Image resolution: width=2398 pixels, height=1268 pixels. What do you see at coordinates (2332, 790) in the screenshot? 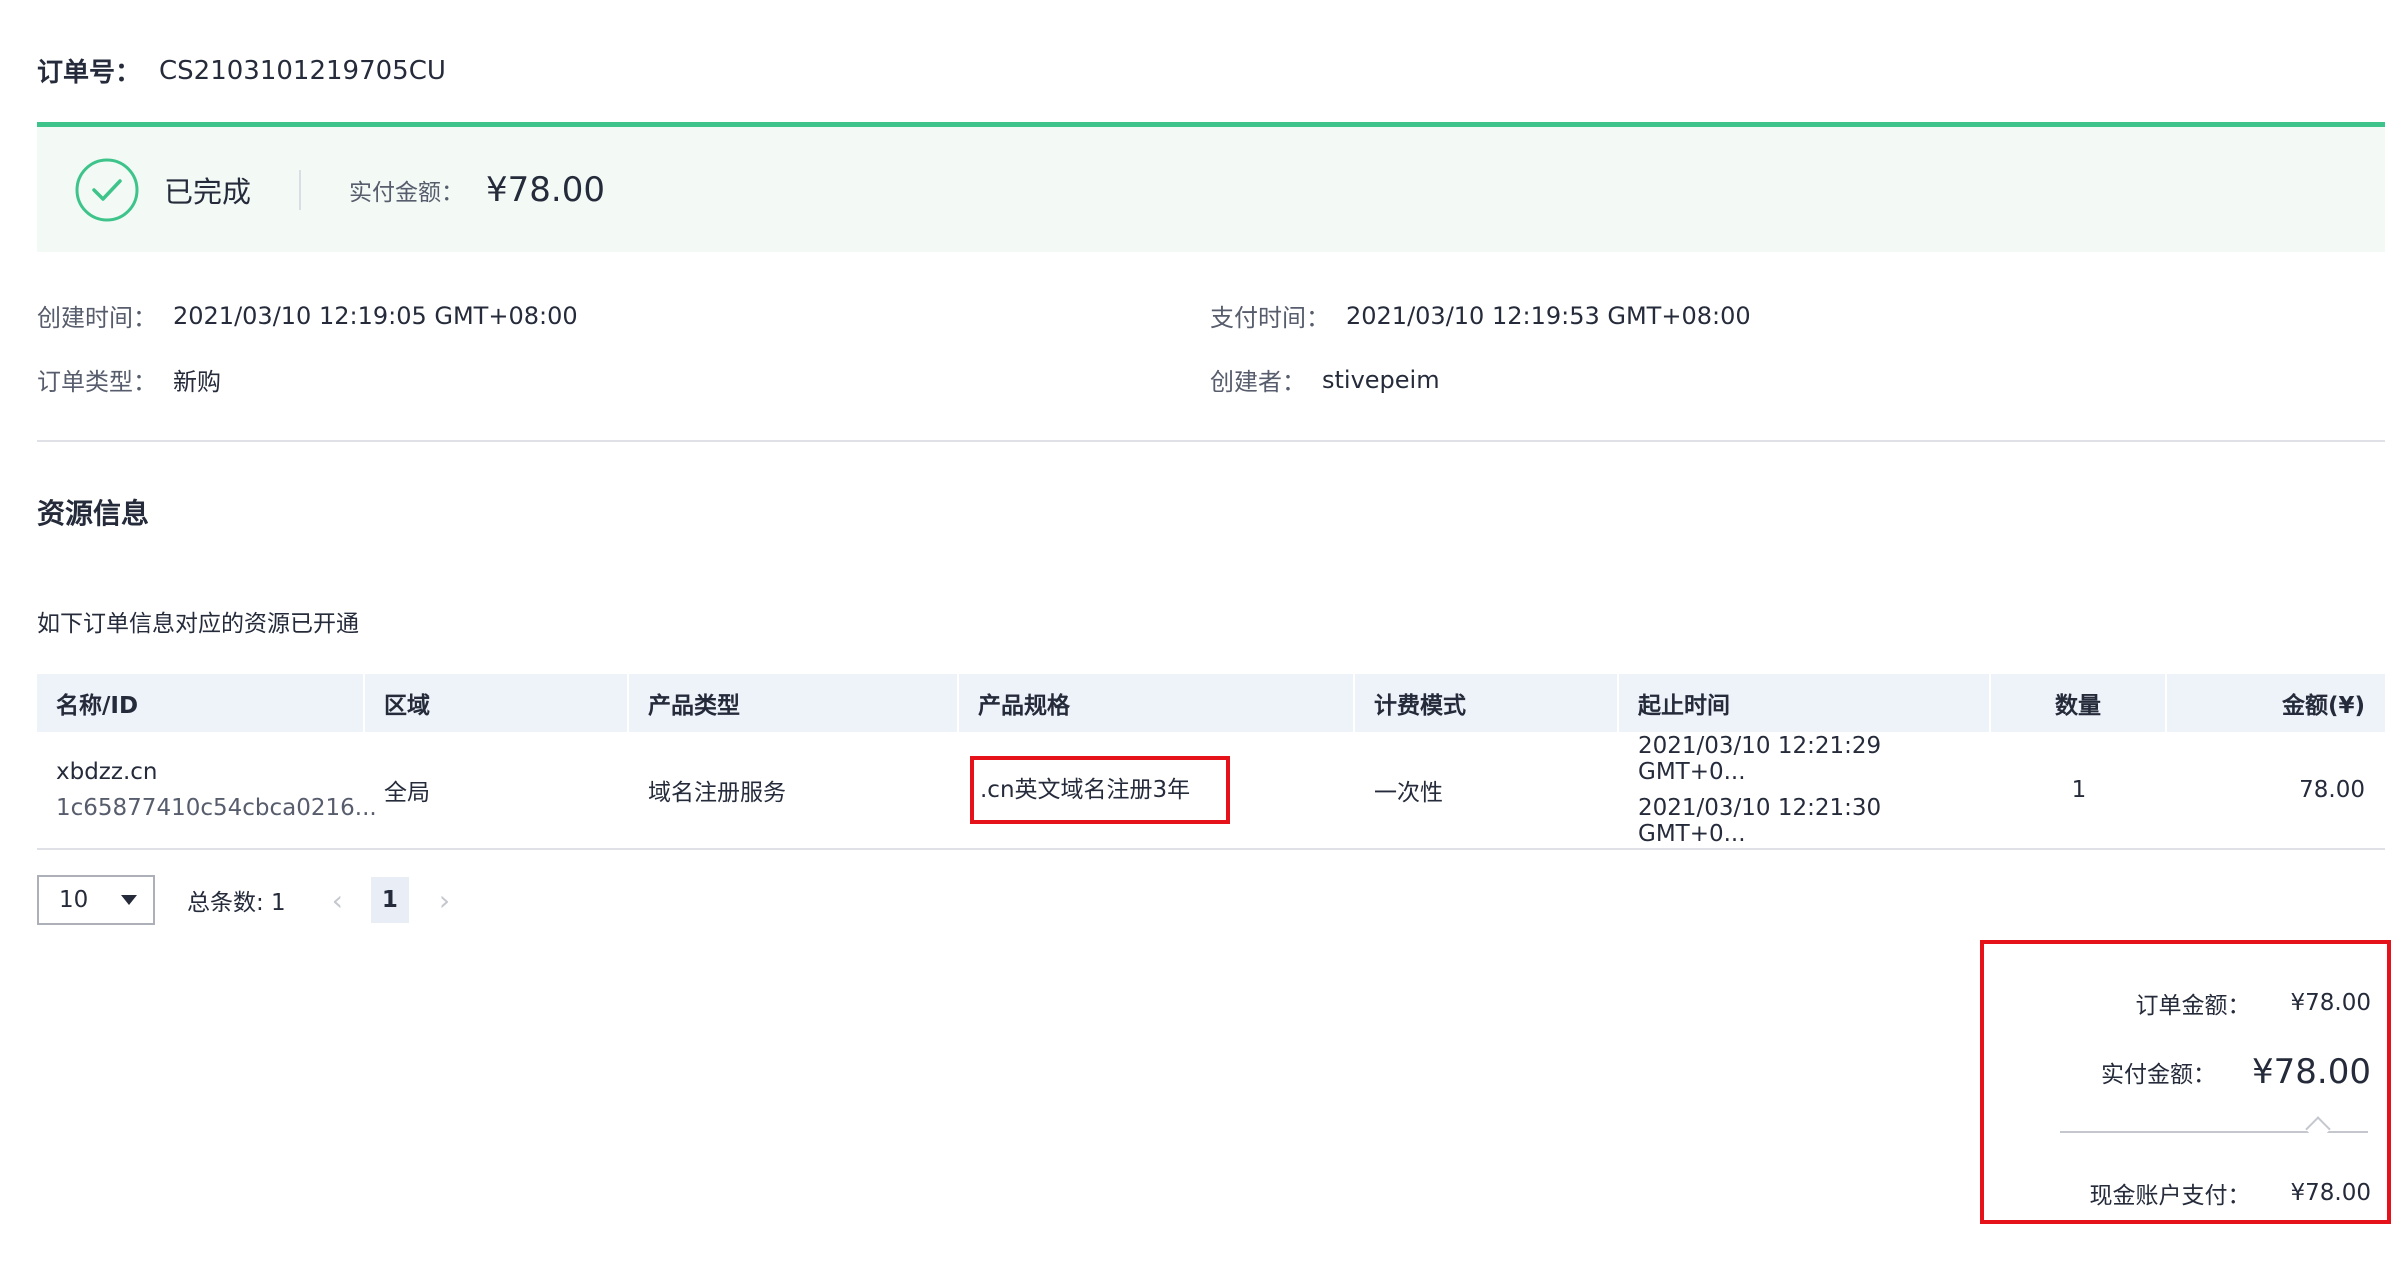
I see `amount-value: 78.00` at bounding box center [2332, 790].